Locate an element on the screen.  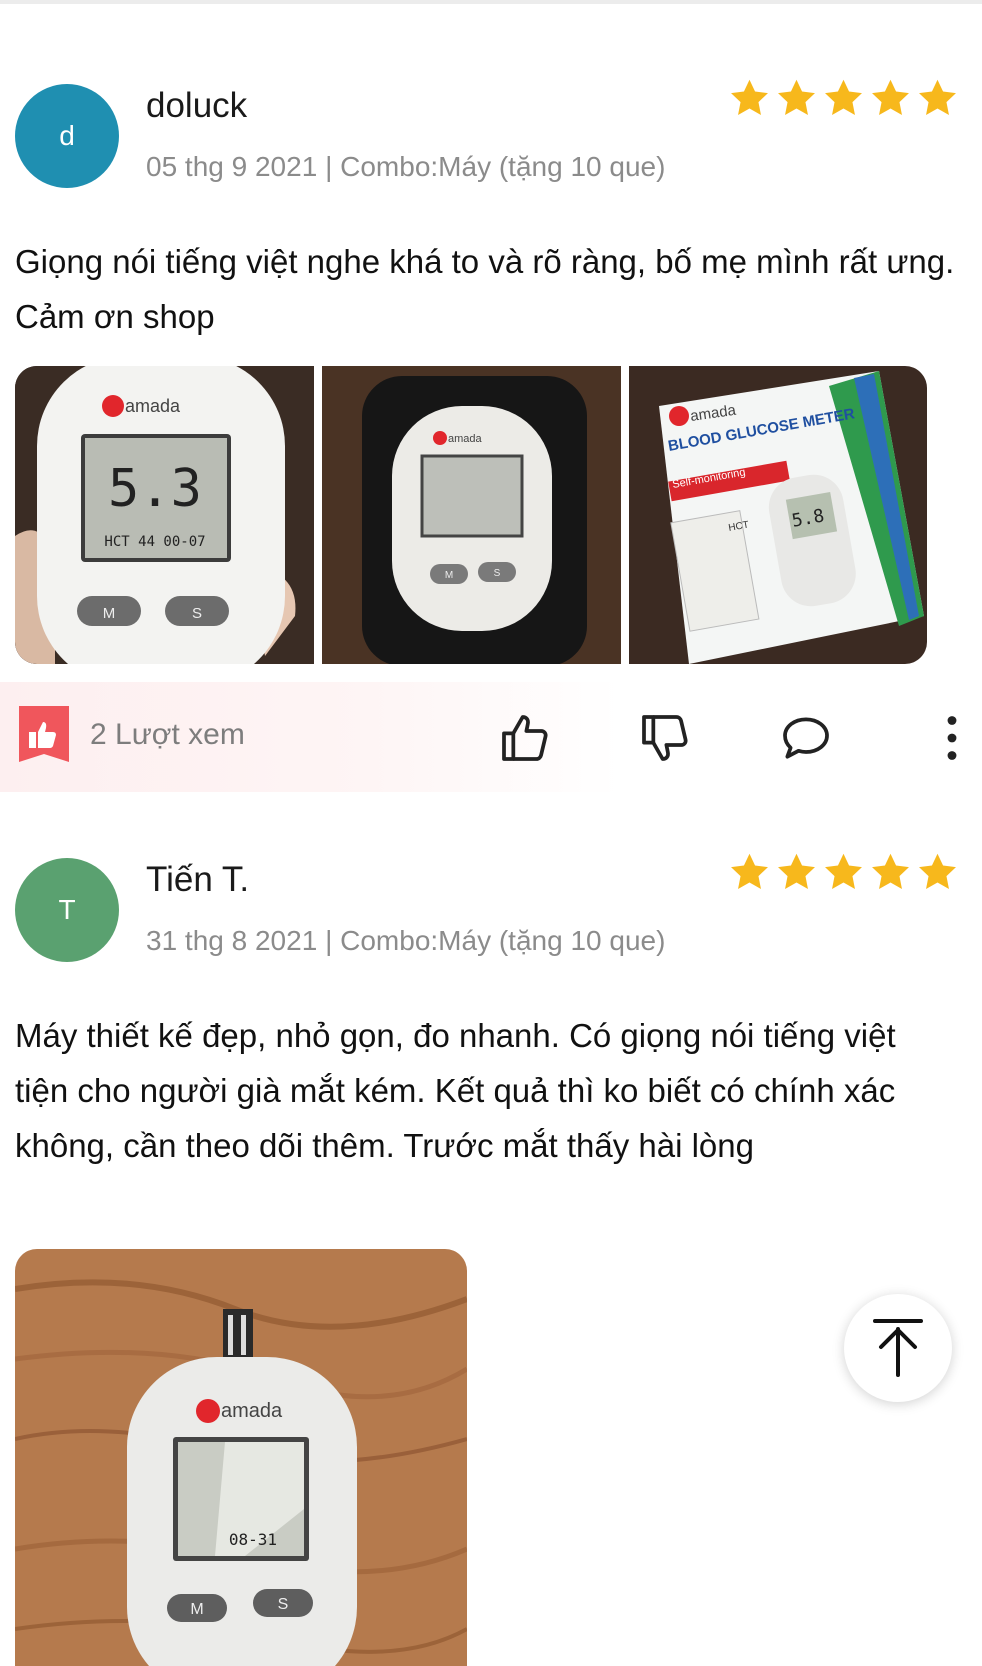
reviewer-name: doluck is located at coordinates (196, 106).